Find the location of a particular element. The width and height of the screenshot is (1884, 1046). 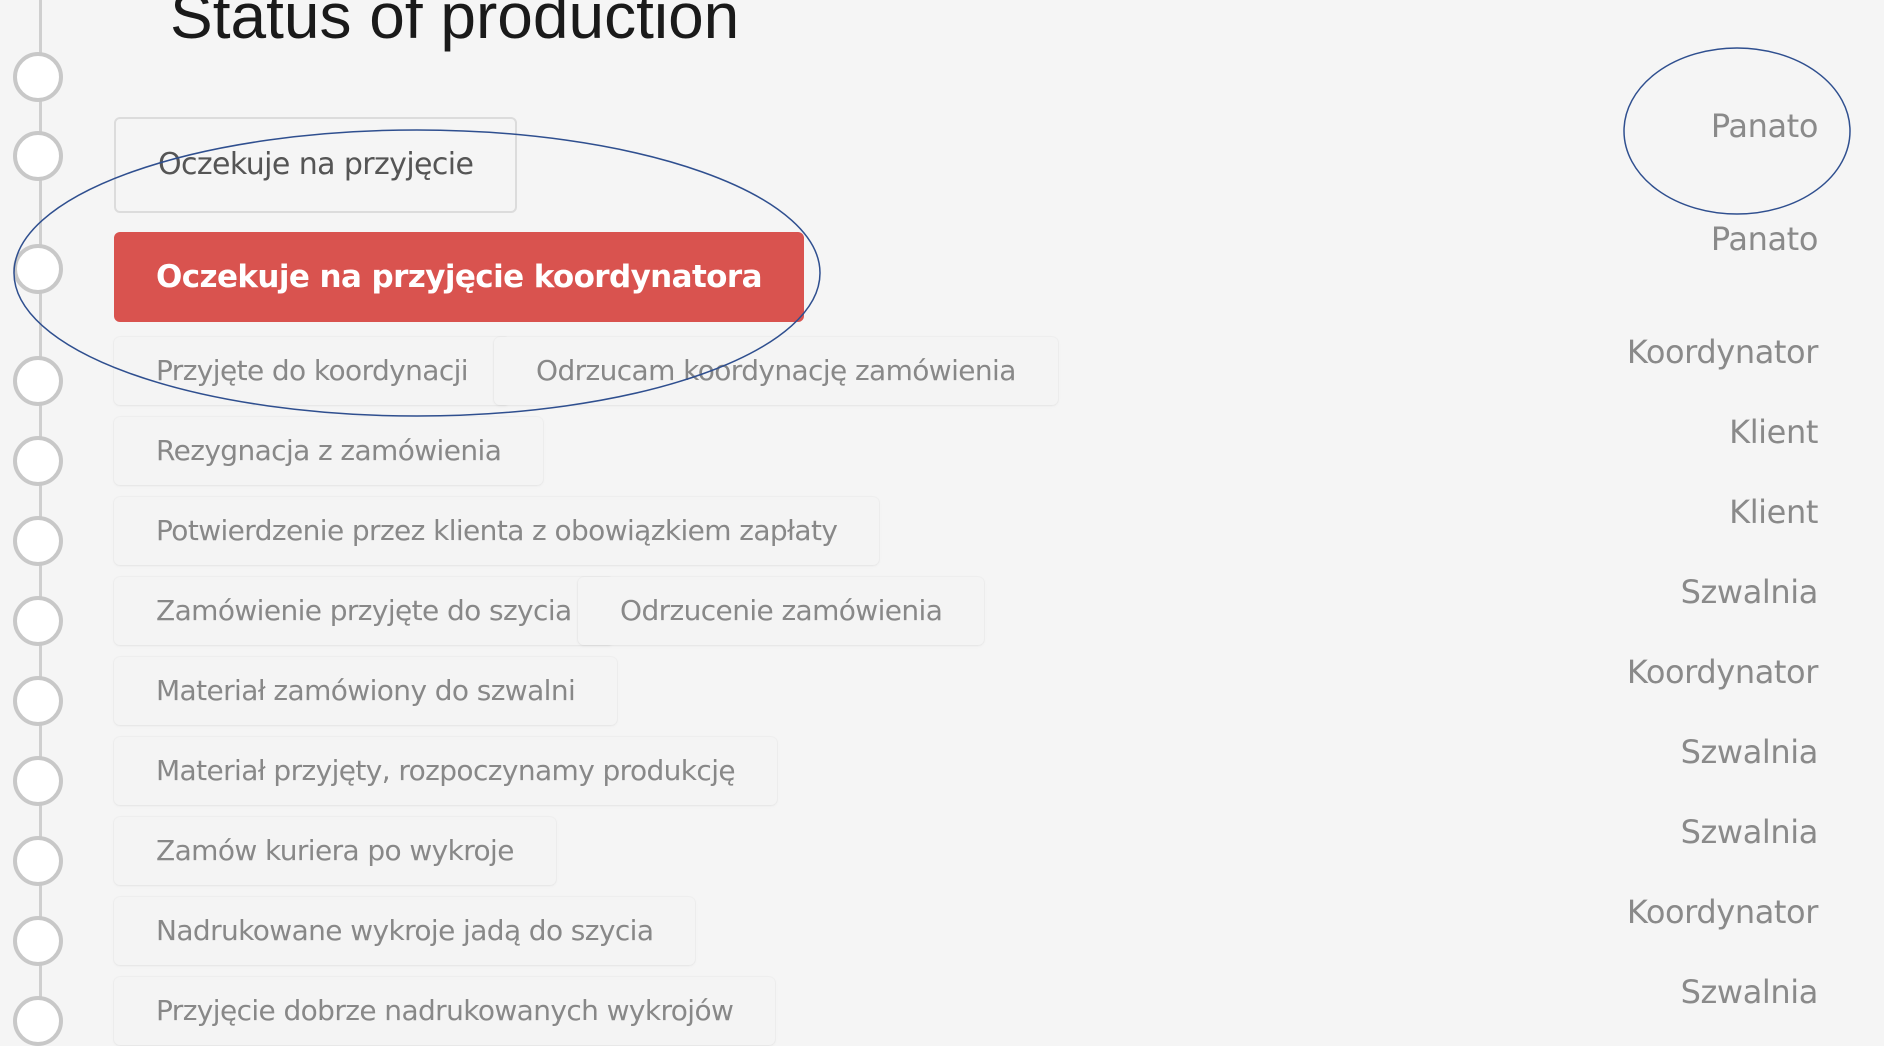

status-button-accepted-for-coordination: Przyjęte do koordynacji is located at coordinates (312, 371).